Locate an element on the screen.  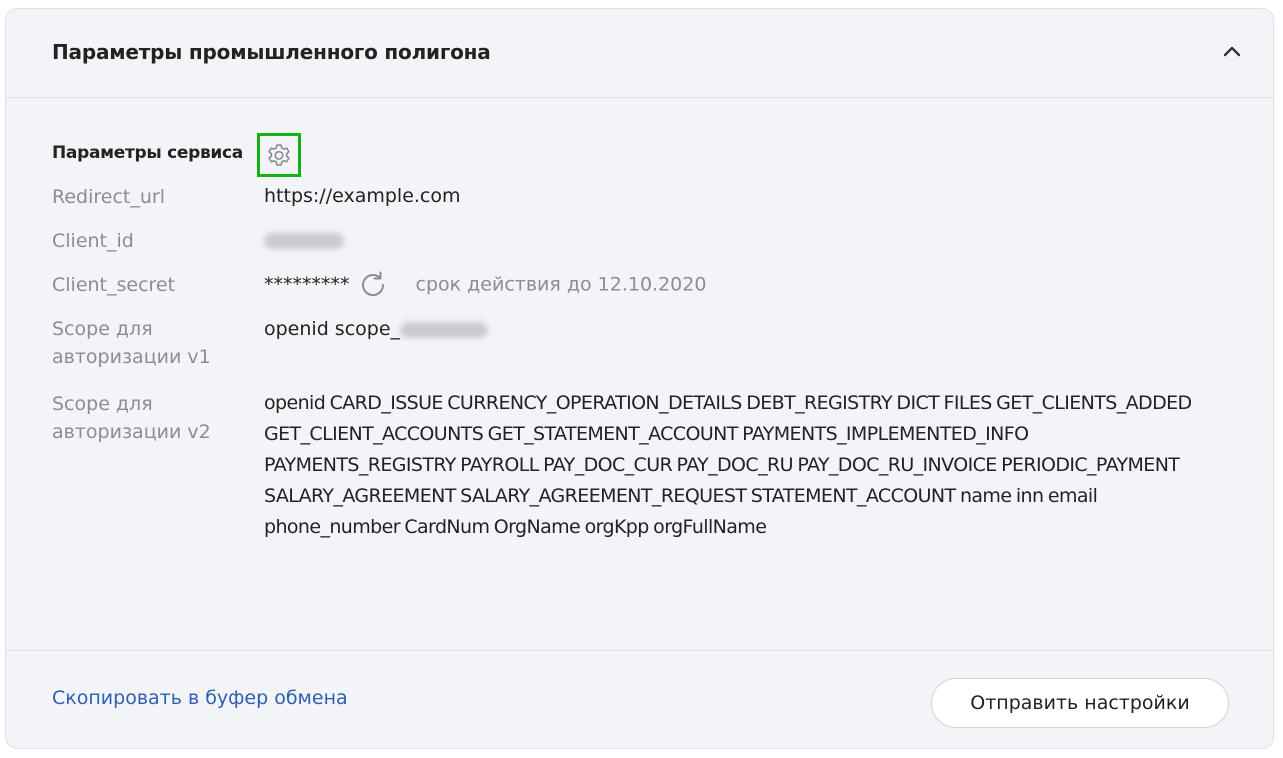
gear-icon is located at coordinates (279, 155).